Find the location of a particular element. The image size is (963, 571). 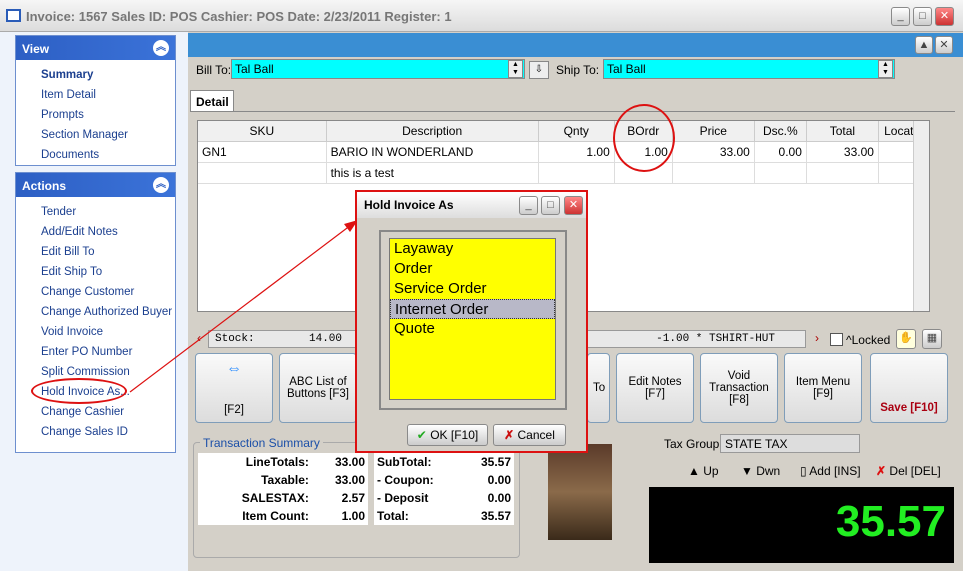

dialog-title-bar: Hold Invoice As _ □ ✕ is located at coordinates (471, 205).